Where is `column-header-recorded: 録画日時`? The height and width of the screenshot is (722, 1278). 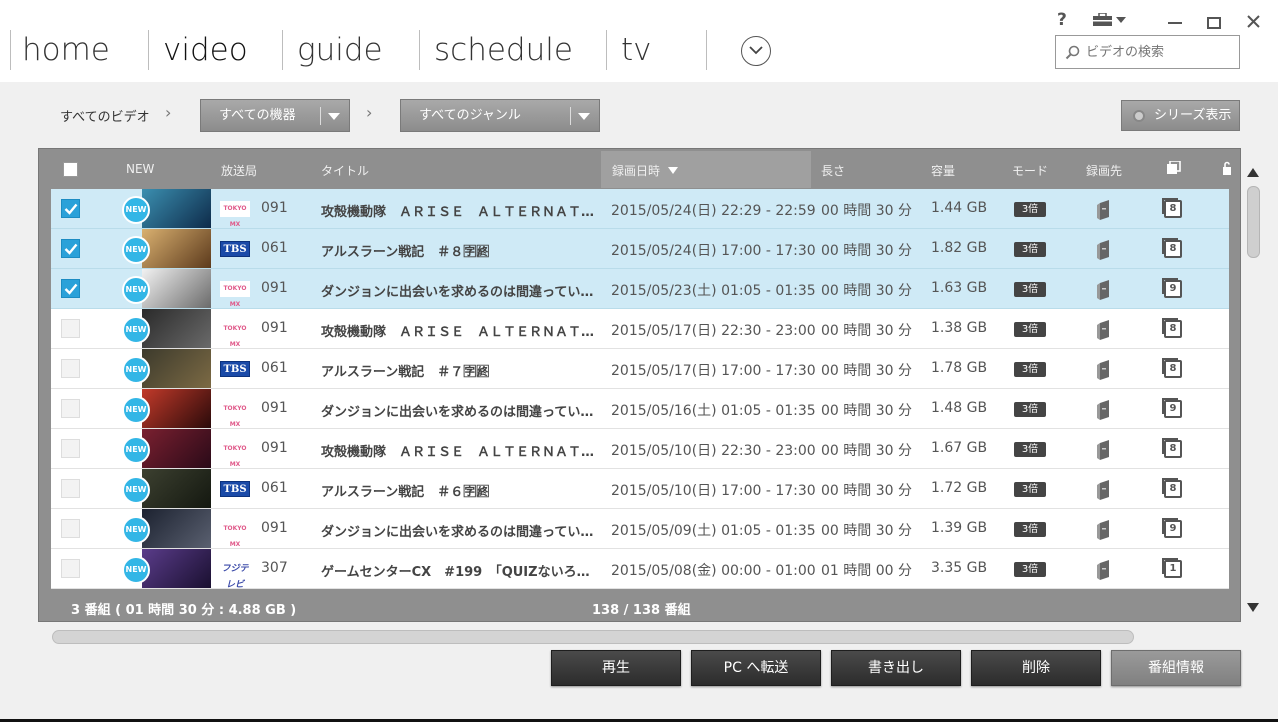
column-header-recorded: 録画日時 is located at coordinates (645, 170).